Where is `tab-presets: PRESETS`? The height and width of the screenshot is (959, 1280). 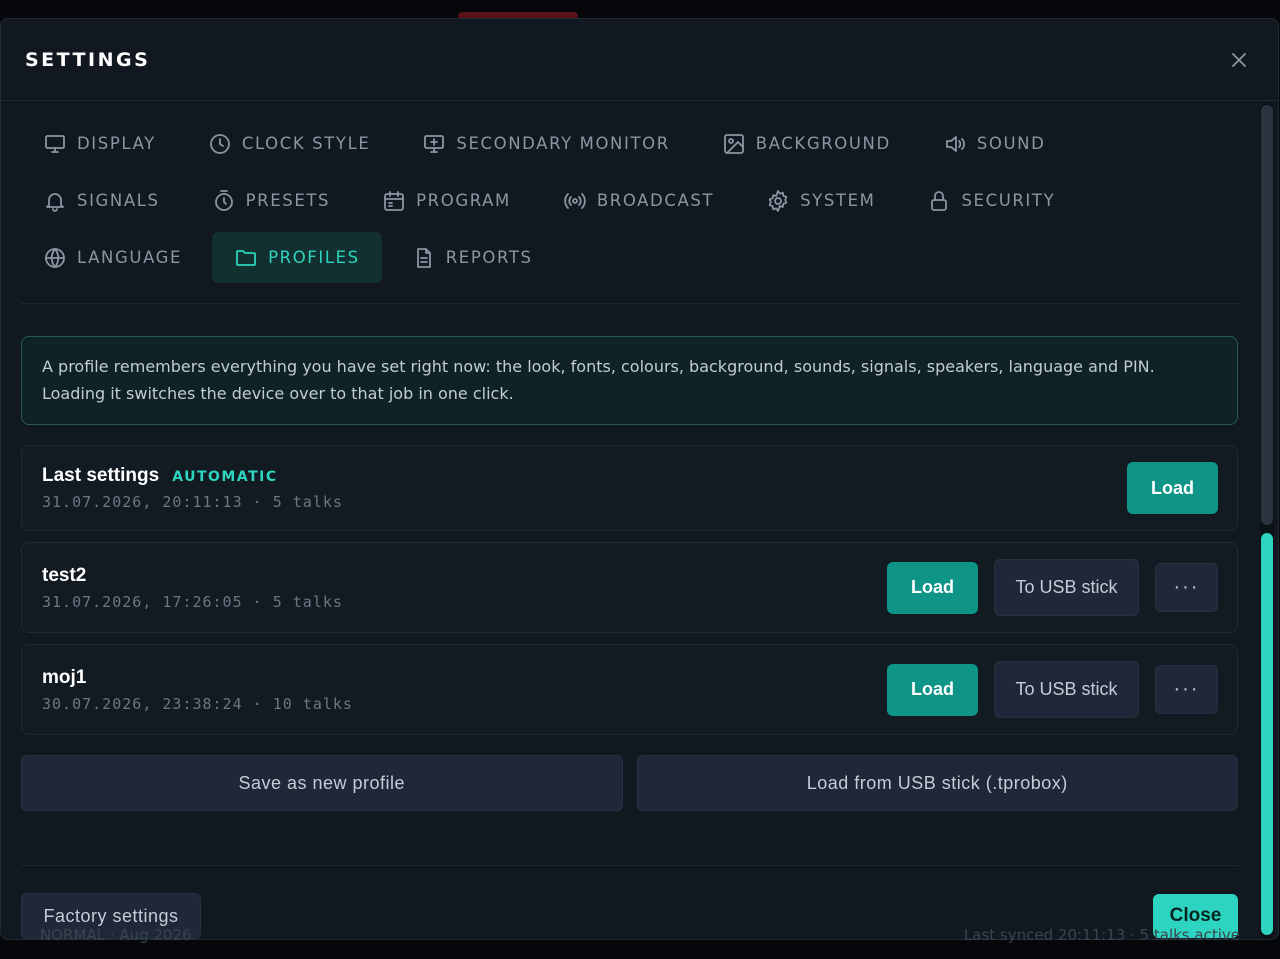
tab-presets: PRESETS is located at coordinates (271, 200).